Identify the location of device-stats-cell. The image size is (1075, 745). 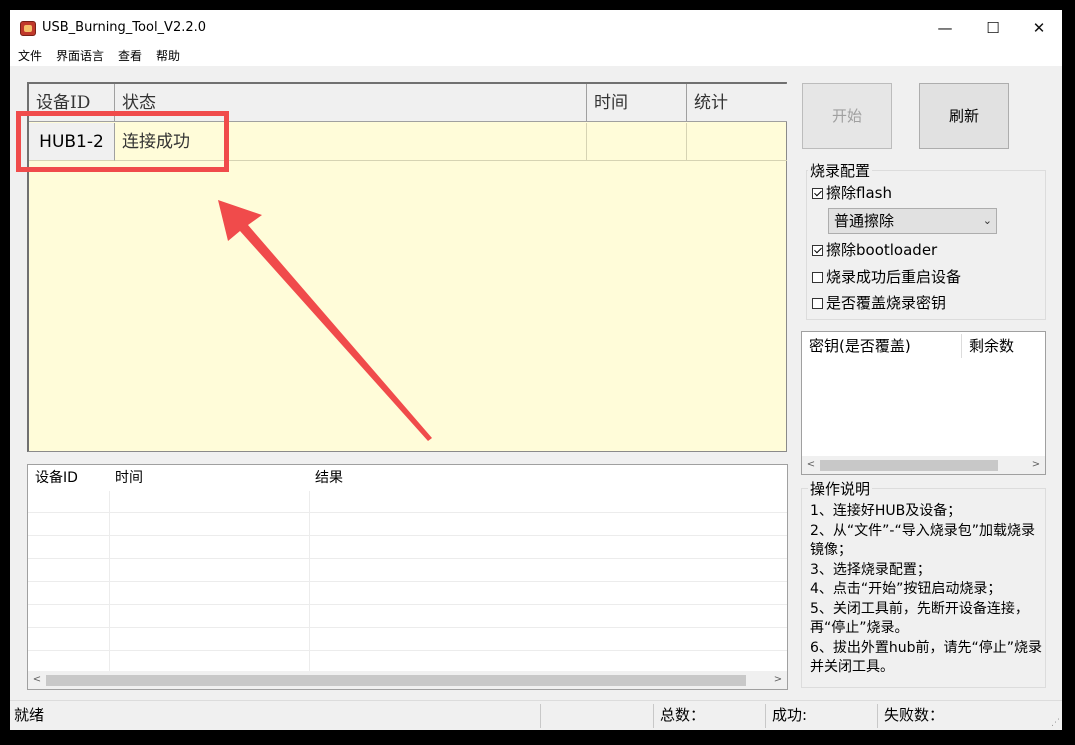
(737, 142).